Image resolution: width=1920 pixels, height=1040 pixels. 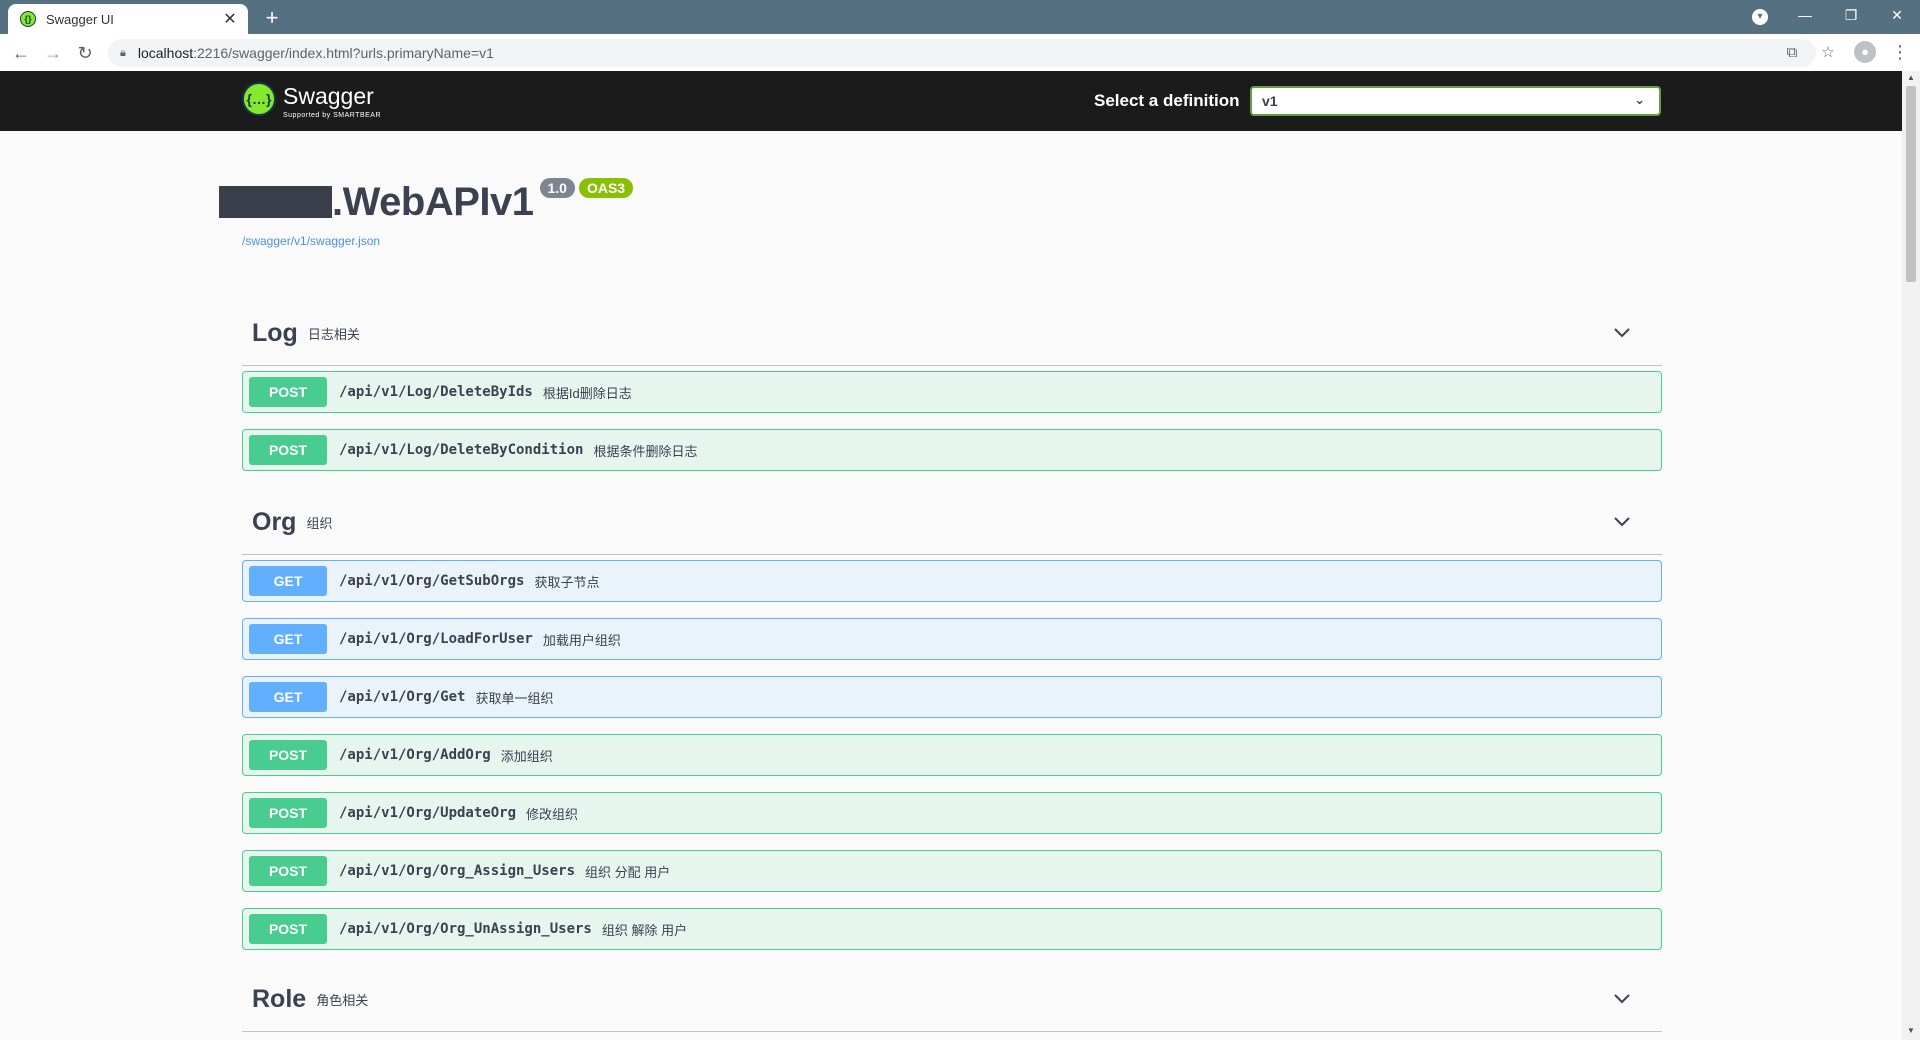 I want to click on tab-title: Swagger UI, so click(x=80, y=19).